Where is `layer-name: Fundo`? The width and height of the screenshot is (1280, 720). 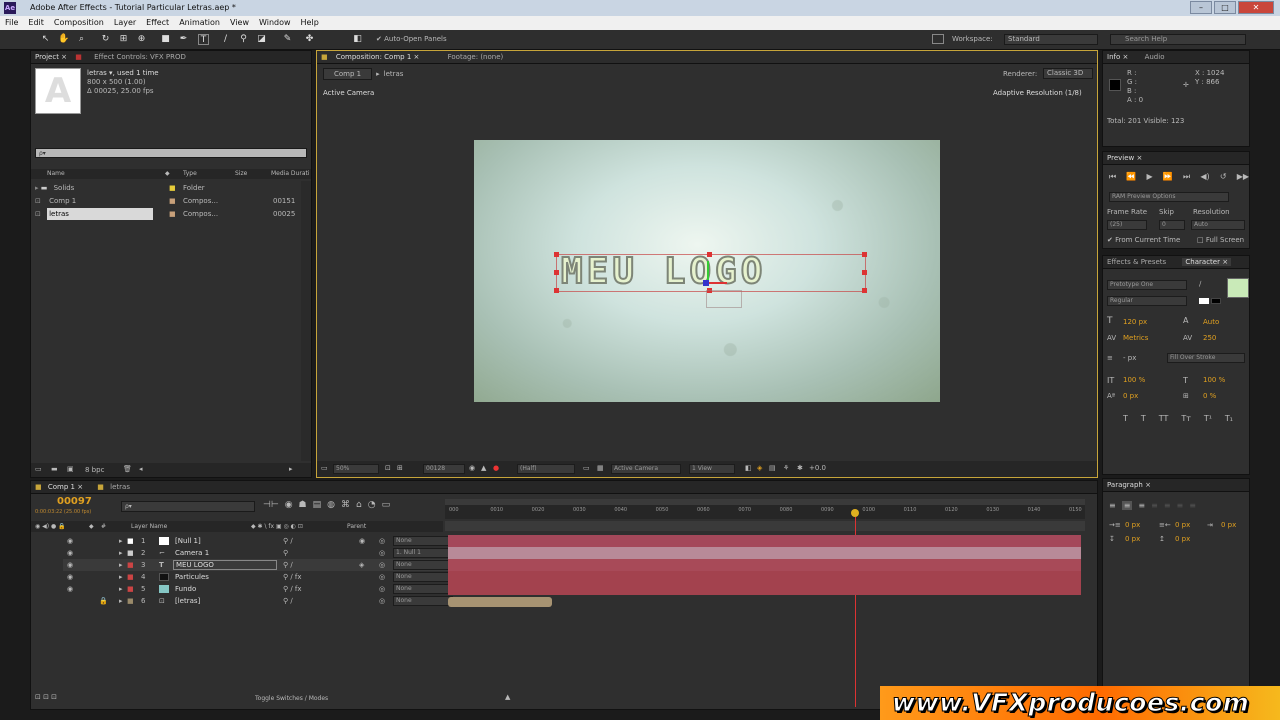
layer-name: Fundo is located at coordinates (185, 589).